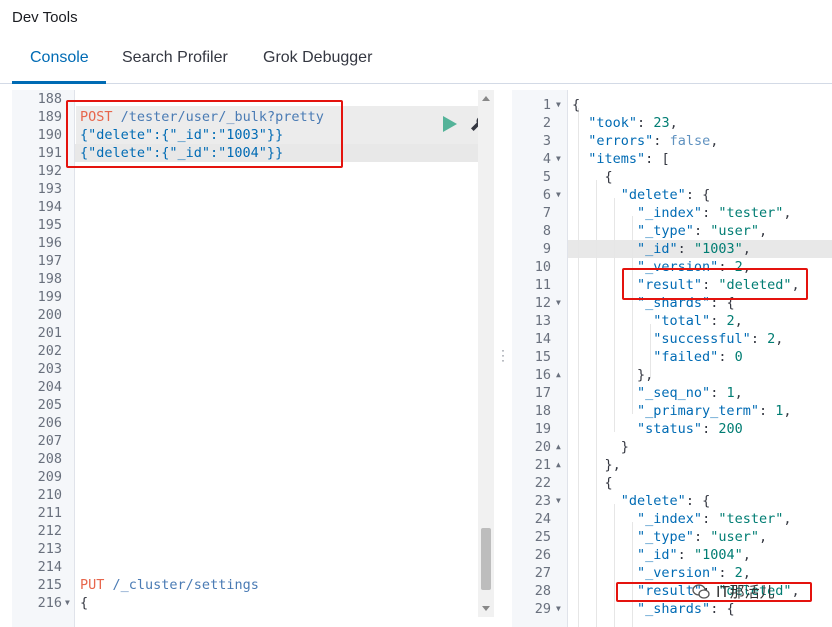 The image size is (832, 627). Describe the element at coordinates (49, 441) in the screenshot. I see `line-number: 207` at that location.